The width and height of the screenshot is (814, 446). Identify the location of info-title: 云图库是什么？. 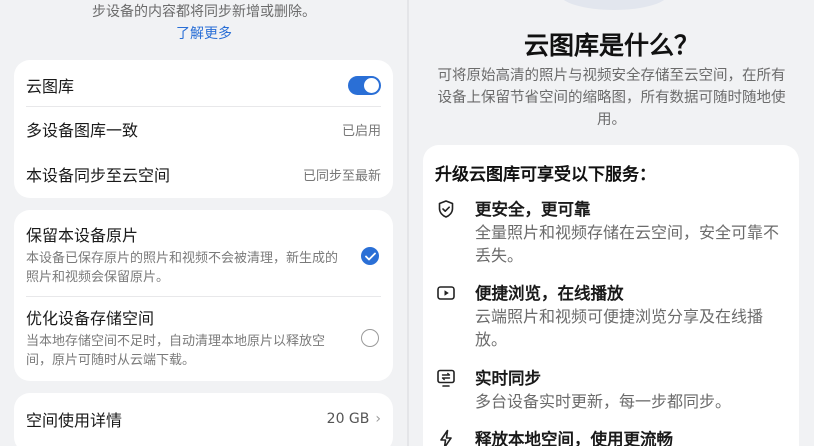
(611, 45).